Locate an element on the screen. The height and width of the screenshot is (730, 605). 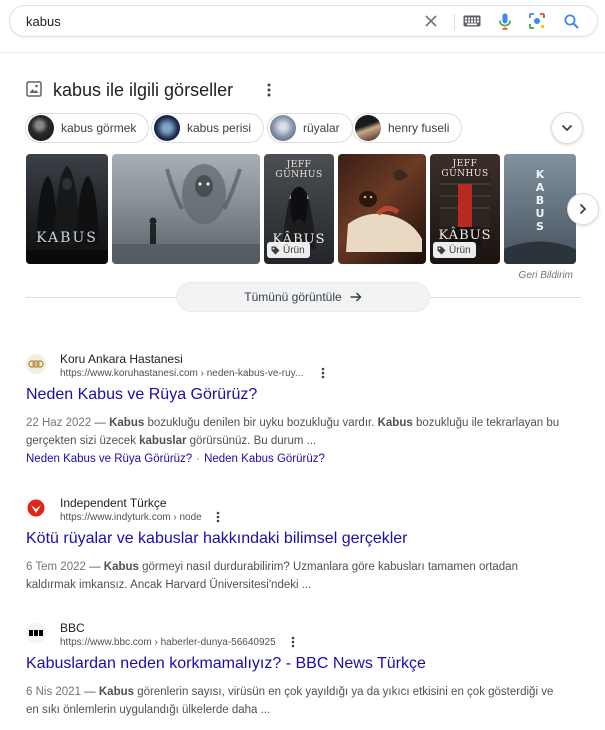
search-icon is located at coordinates (571, 21).